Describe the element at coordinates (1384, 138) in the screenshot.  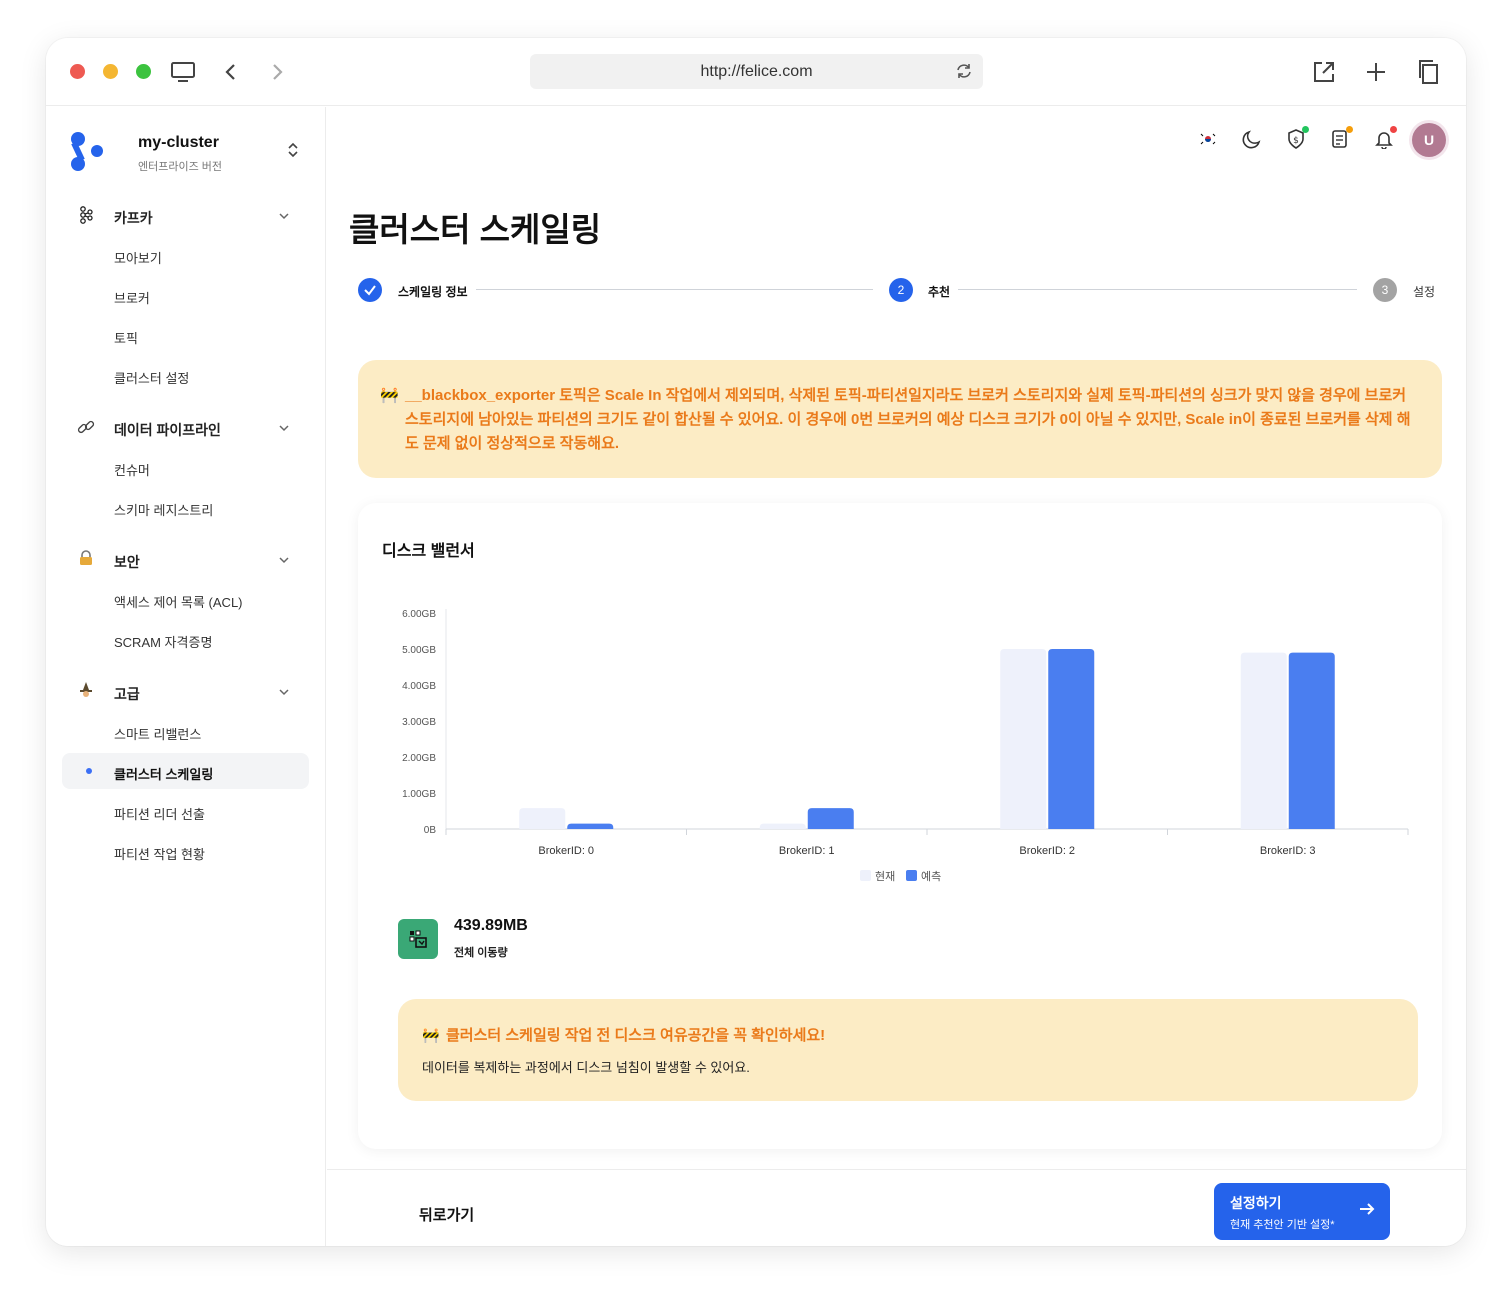
I see `bell-icon` at that location.